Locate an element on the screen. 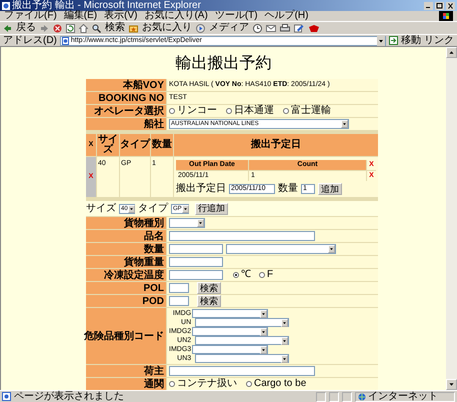  refresh-icon is located at coordinates (70, 28).